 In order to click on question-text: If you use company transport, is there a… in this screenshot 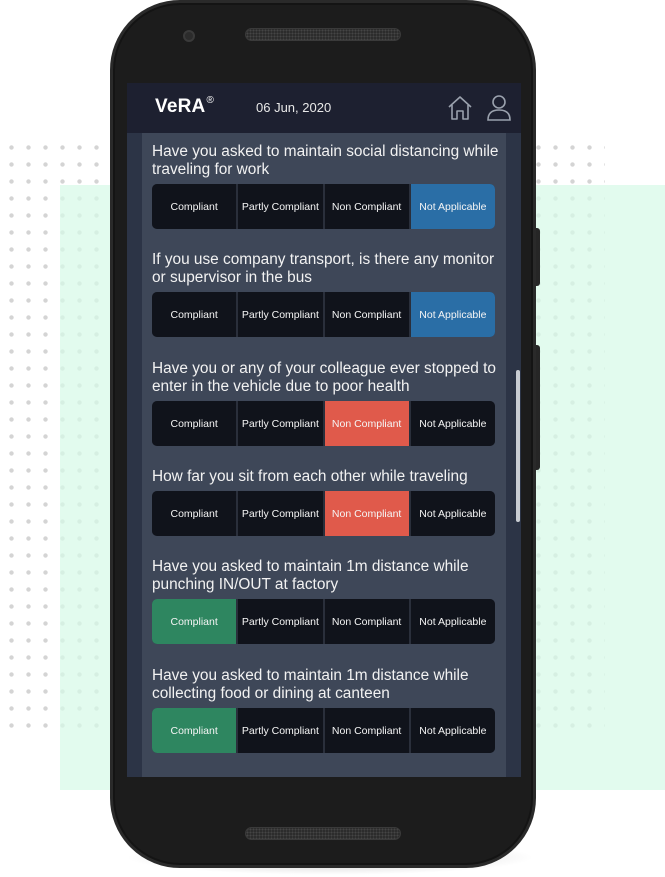, I will do `click(323, 268)`.